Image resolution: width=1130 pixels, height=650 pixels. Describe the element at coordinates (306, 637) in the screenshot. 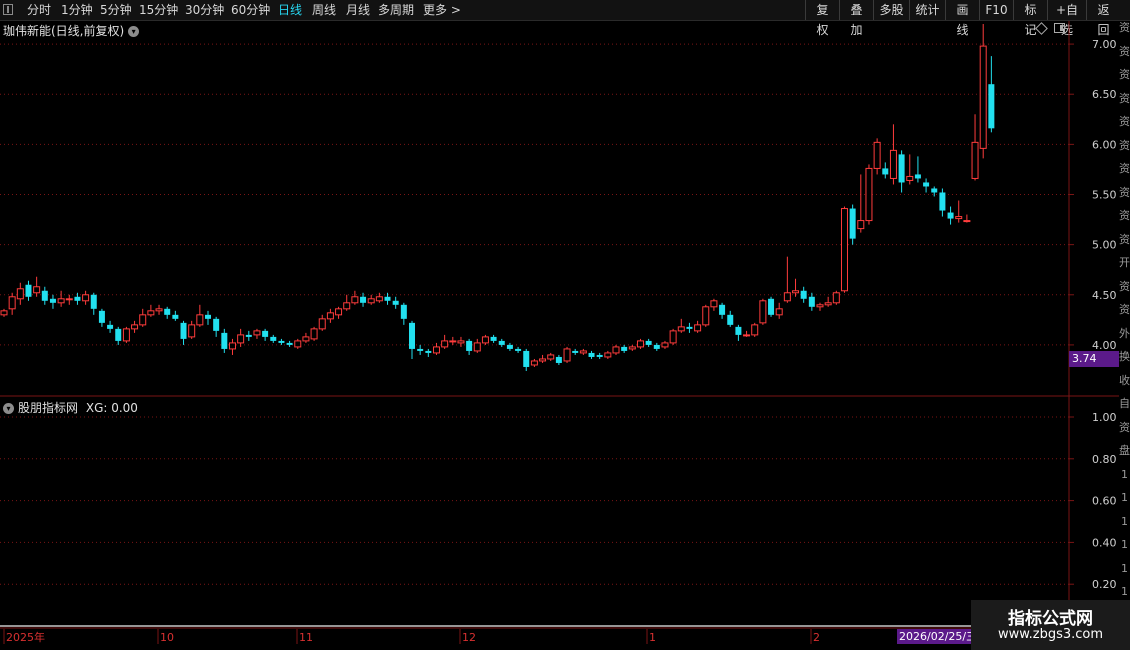

I see `time-tick-label: 11` at that location.